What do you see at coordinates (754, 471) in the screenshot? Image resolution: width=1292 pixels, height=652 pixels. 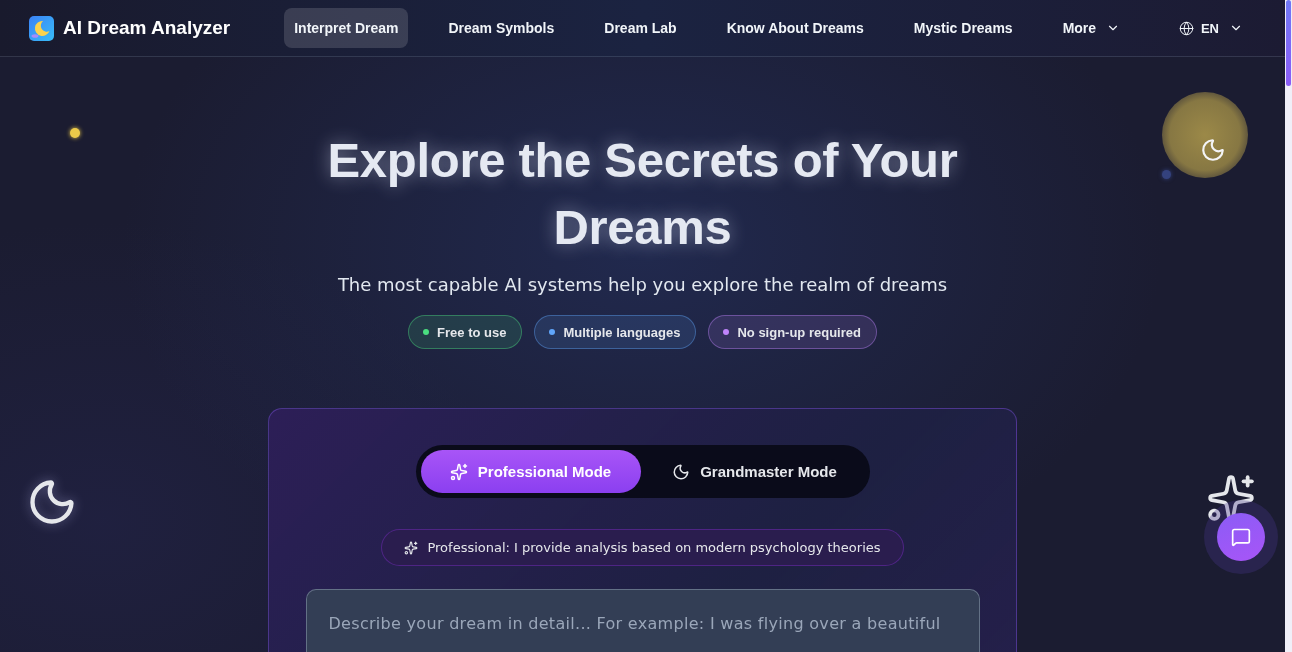 I see `mode-tab: Grandmaster Mode` at bounding box center [754, 471].